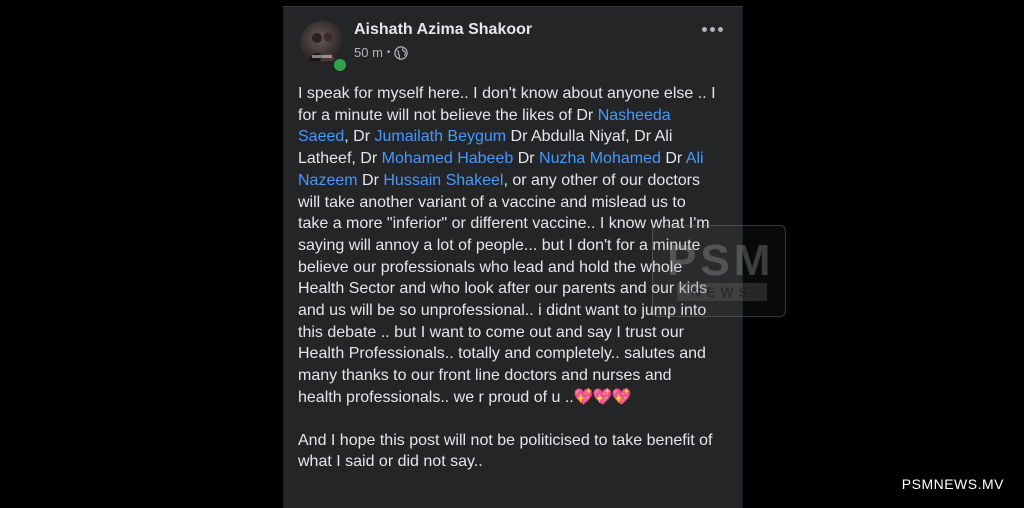 The height and width of the screenshot is (508, 1024). What do you see at coordinates (340, 65) in the screenshot?
I see `online-status-dot` at bounding box center [340, 65].